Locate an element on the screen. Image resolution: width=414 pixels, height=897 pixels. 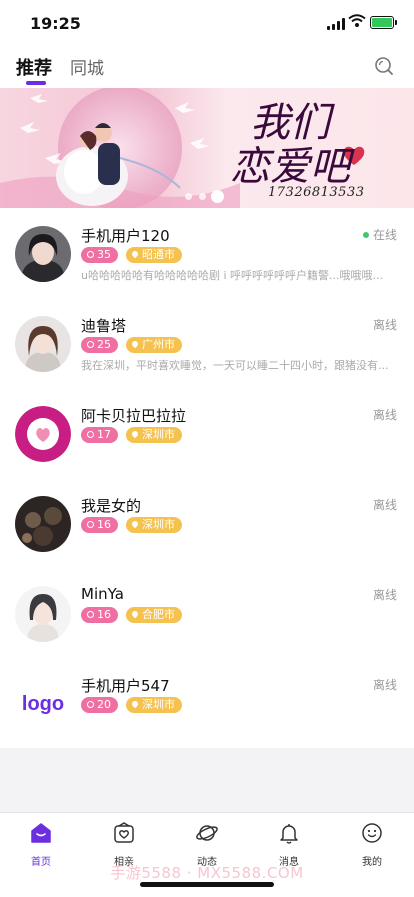
logo-avatar-text: logo is located at coordinates (43, 703).